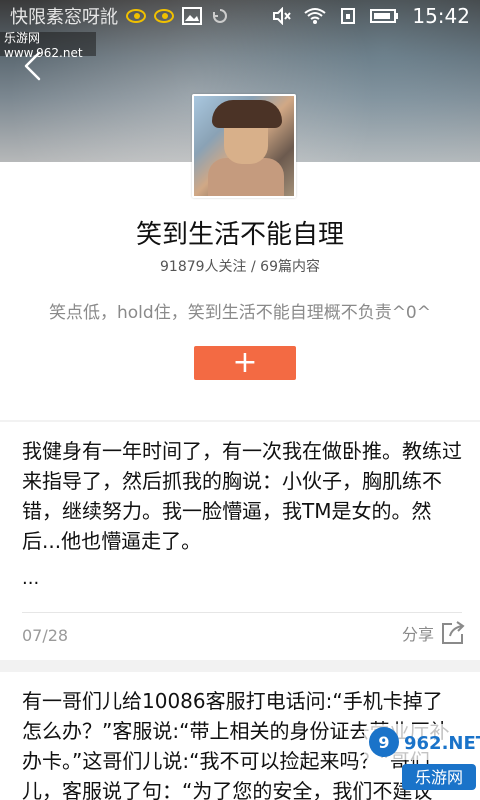 Image resolution: width=480 pixels, height=800 pixels. I want to click on post-date: 07/28, so click(45, 635).